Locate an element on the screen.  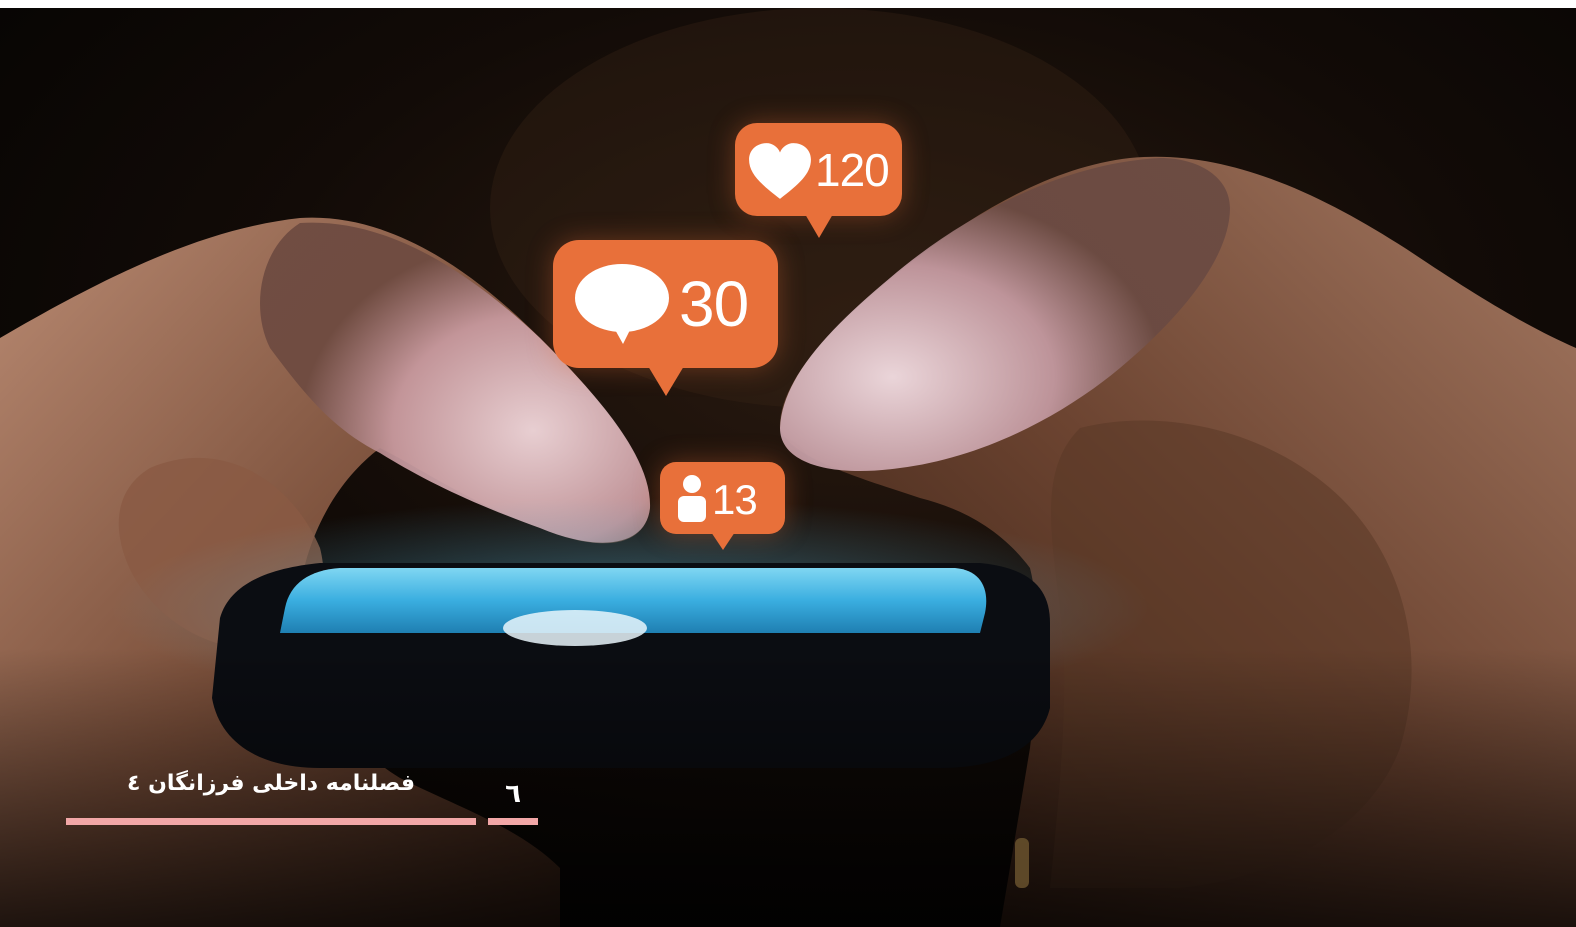
followers-count: 13 is located at coordinates (735, 499).